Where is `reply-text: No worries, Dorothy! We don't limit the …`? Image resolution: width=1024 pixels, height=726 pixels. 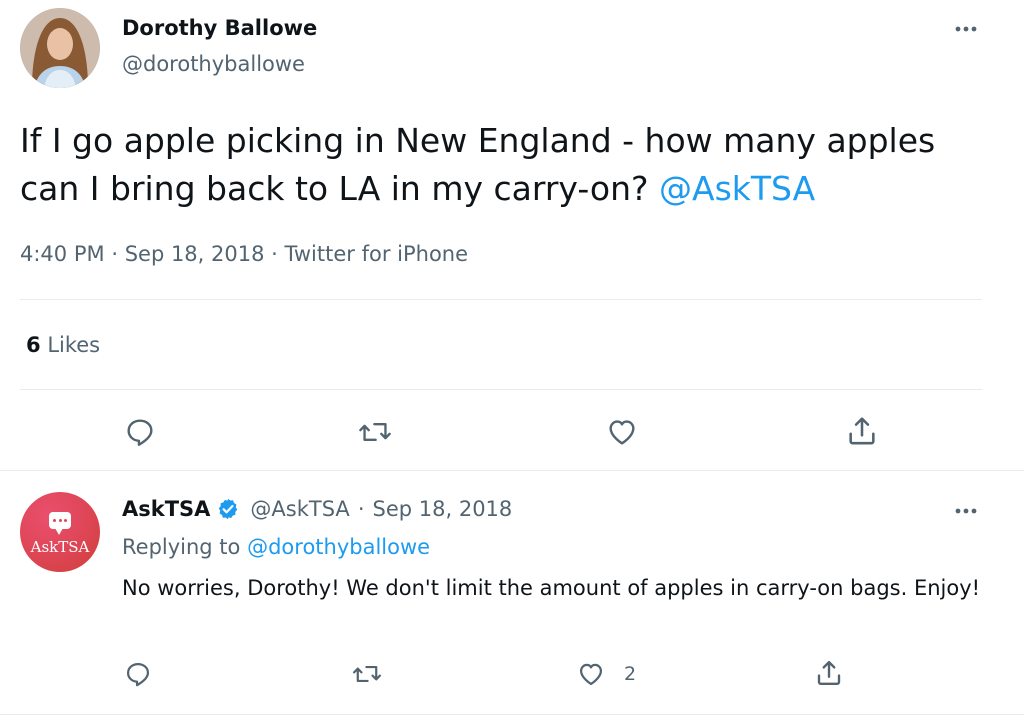 reply-text: No worries, Dorothy! We don't limit the … is located at coordinates (551, 588).